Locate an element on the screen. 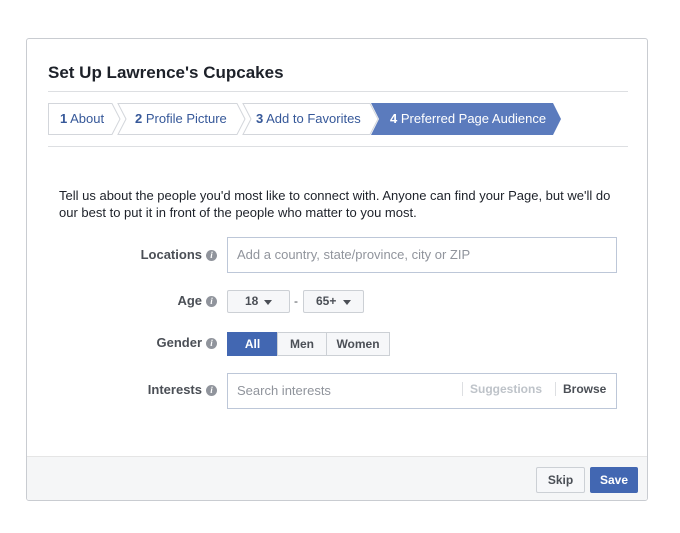  step-preferred-page-audience: 4 Preferred Page Audience is located at coordinates (468, 119).